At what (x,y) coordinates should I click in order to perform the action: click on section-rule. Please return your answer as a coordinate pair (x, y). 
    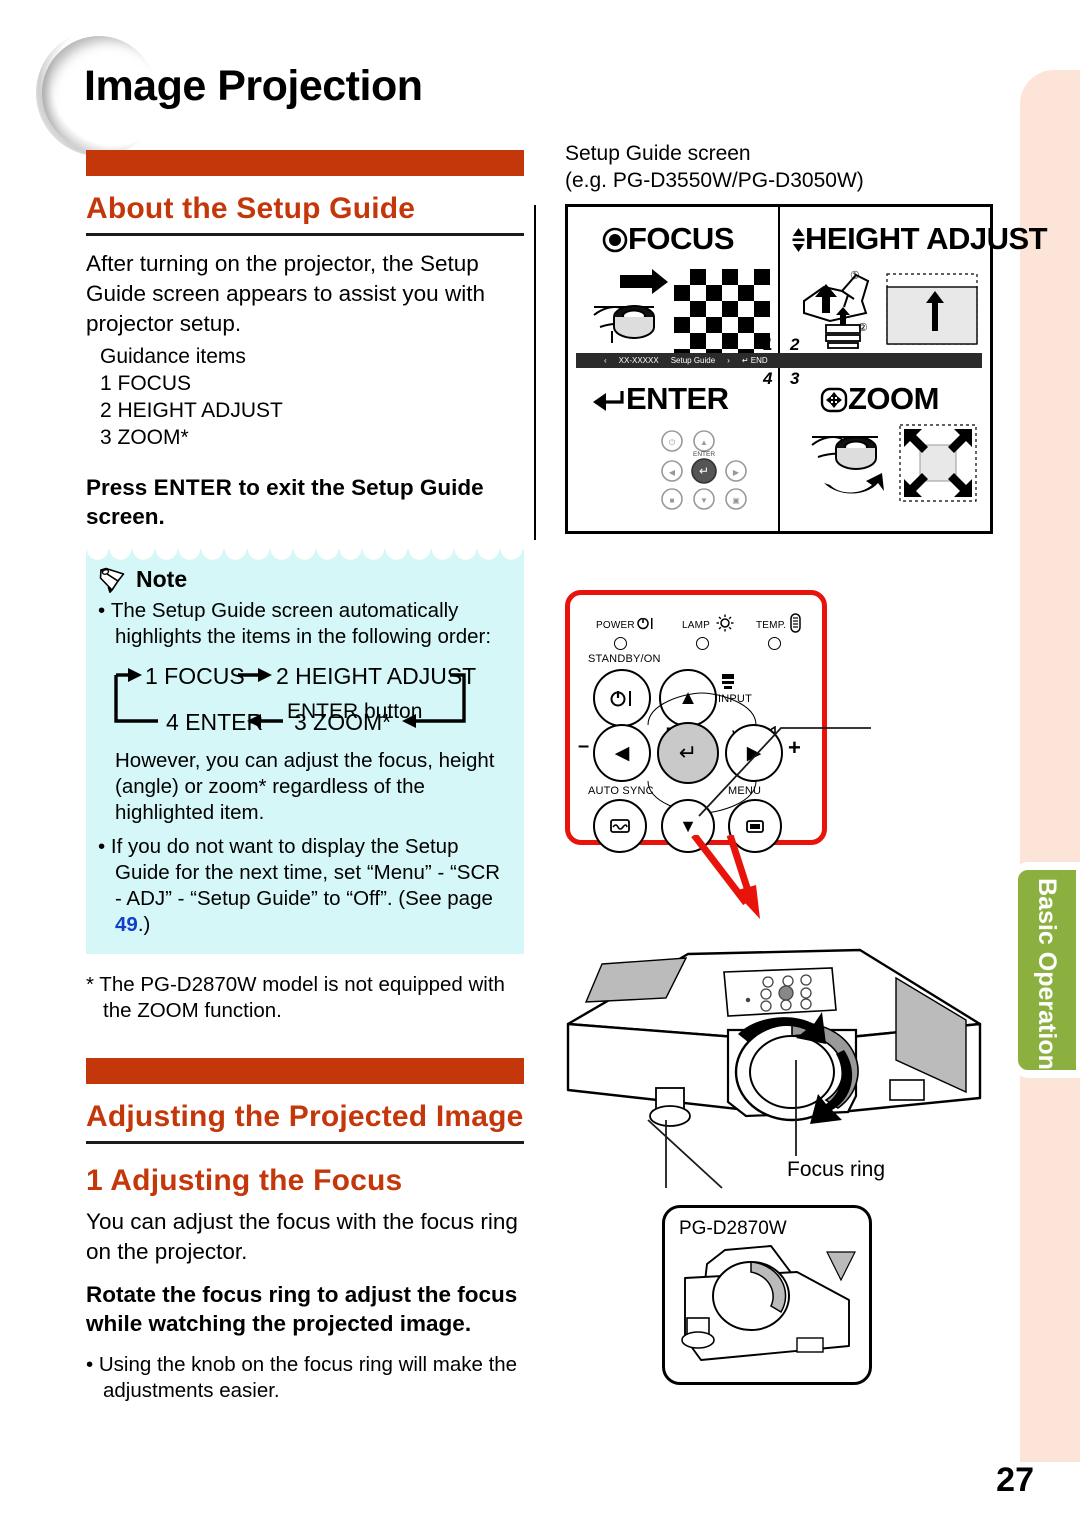
    Looking at the image, I should click on (305, 234).